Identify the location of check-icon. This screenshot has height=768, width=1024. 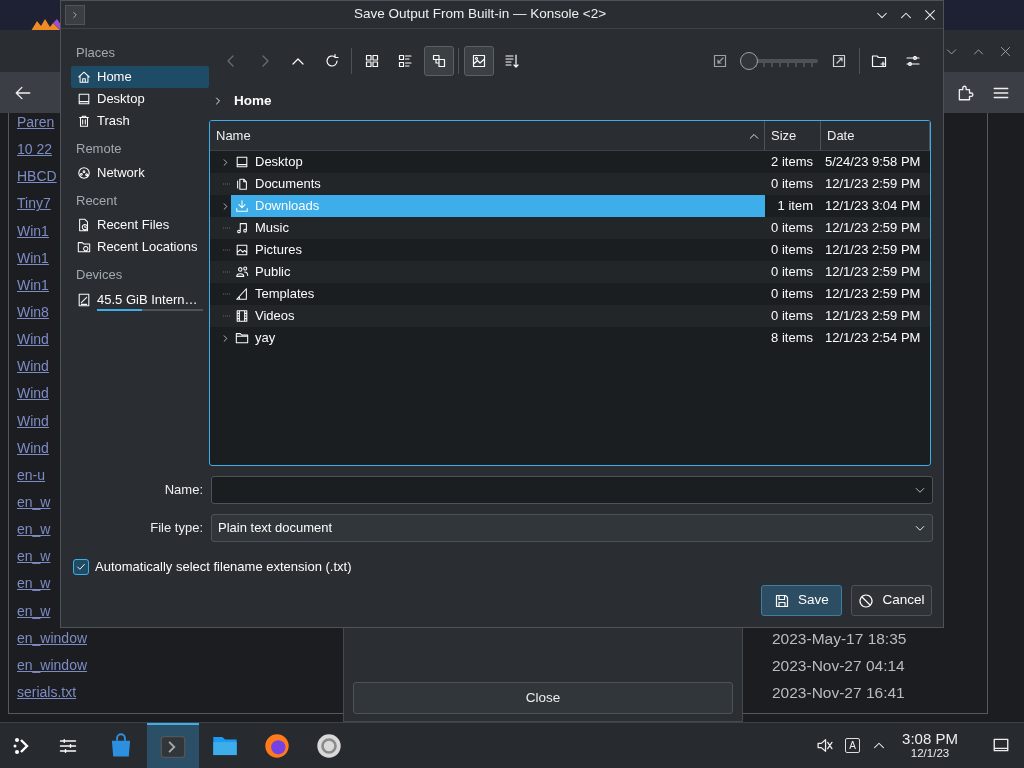
(81, 567).